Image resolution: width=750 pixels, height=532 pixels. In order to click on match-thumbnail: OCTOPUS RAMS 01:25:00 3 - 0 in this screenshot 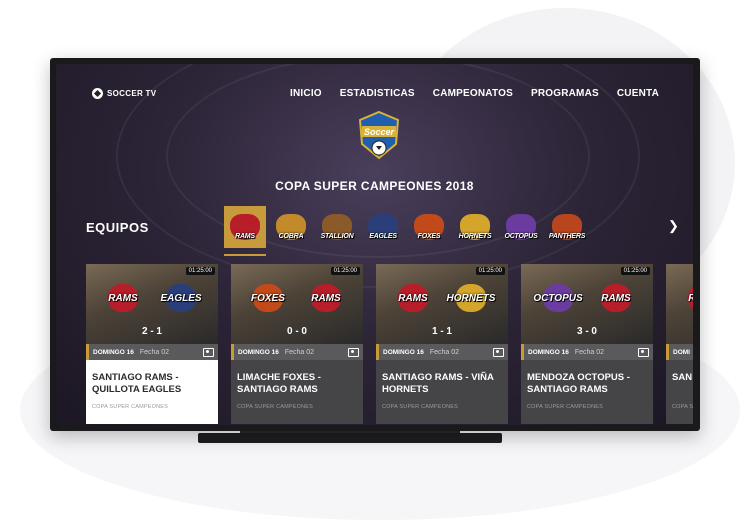, I will do `click(587, 304)`.